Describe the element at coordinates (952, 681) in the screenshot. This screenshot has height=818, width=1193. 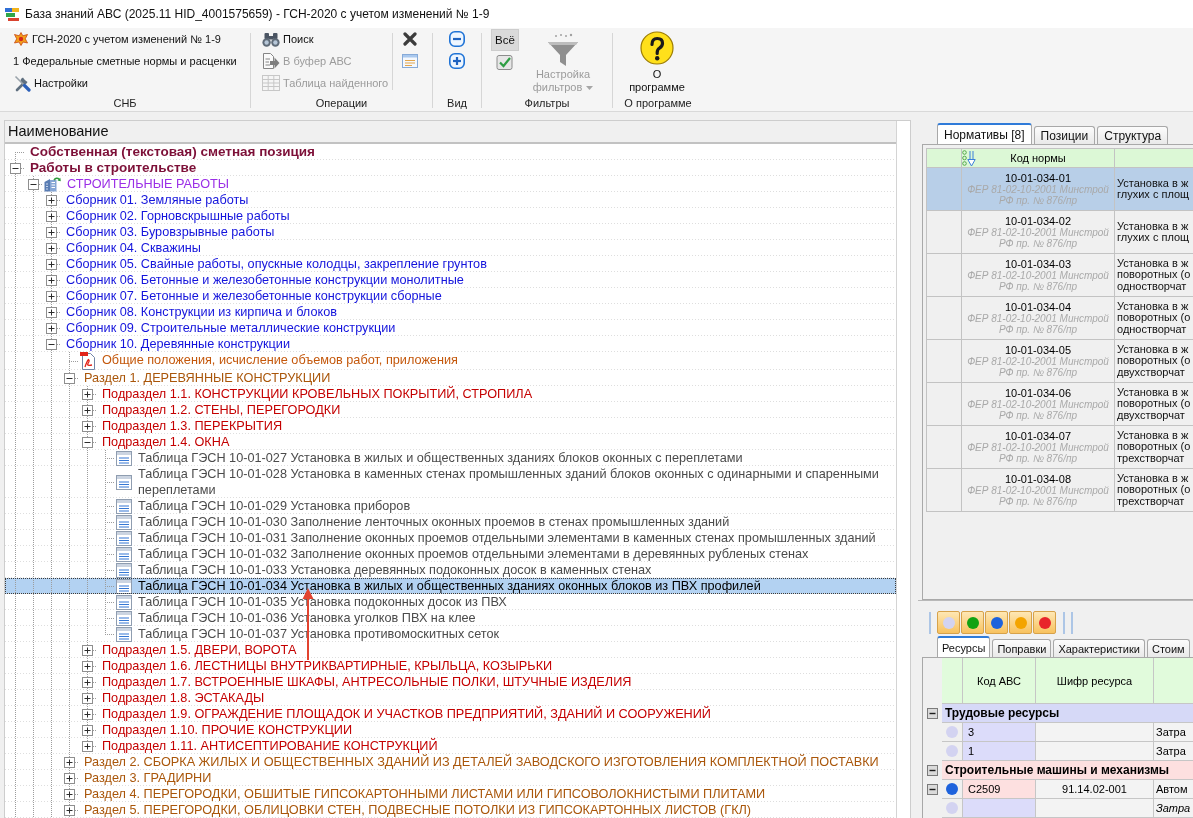
I see `column-header` at that location.